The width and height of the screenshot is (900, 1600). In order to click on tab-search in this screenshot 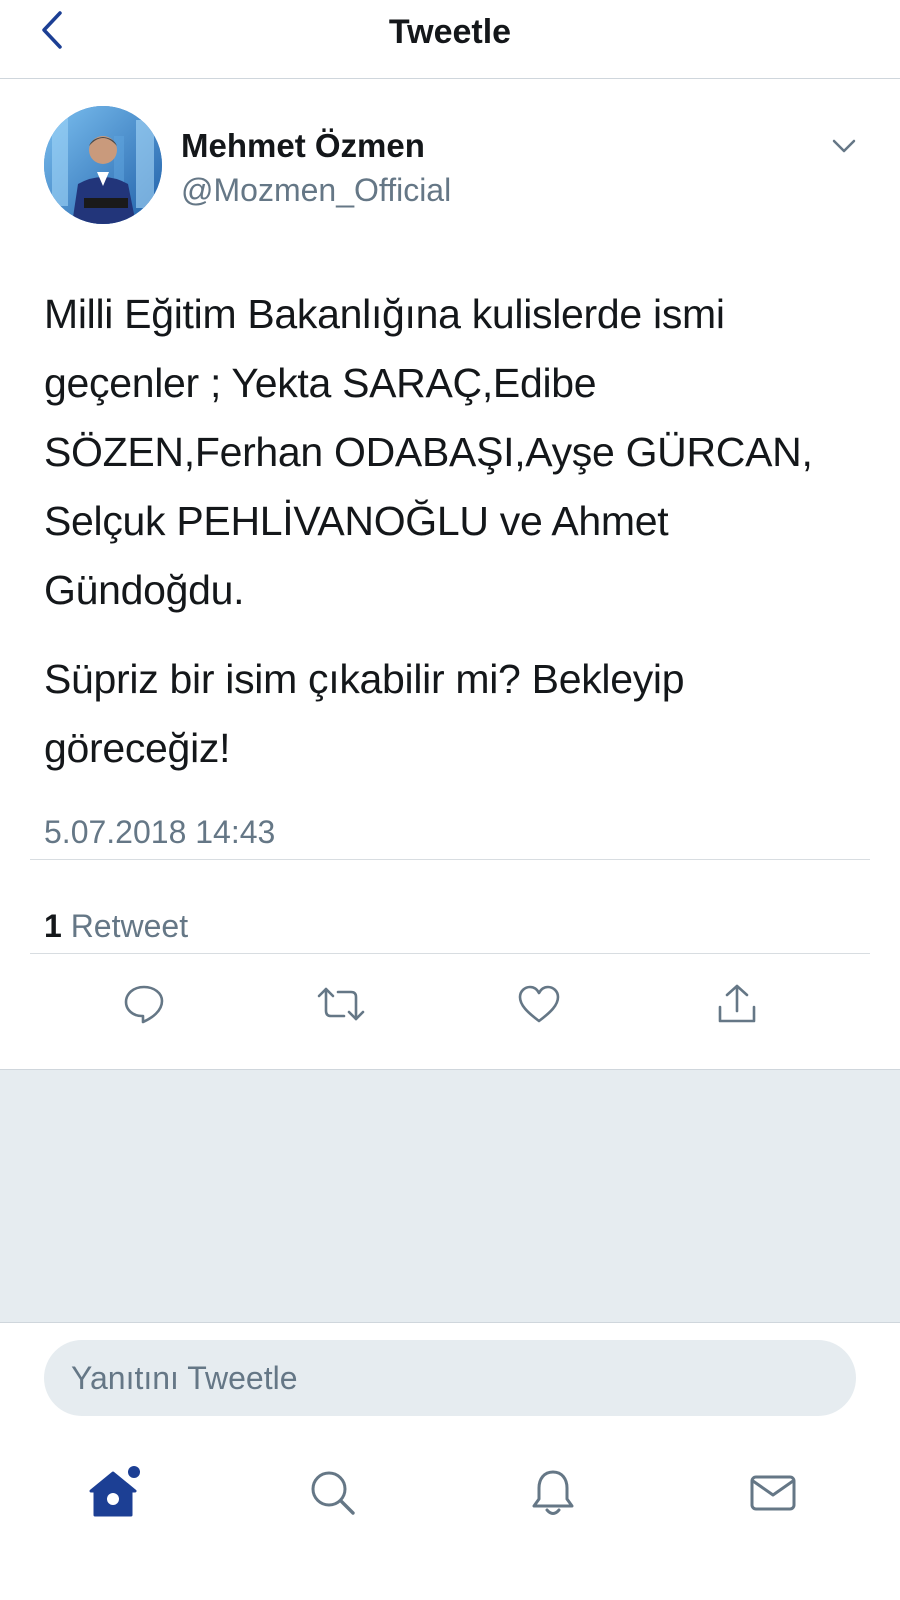, I will do `click(333, 1495)`.